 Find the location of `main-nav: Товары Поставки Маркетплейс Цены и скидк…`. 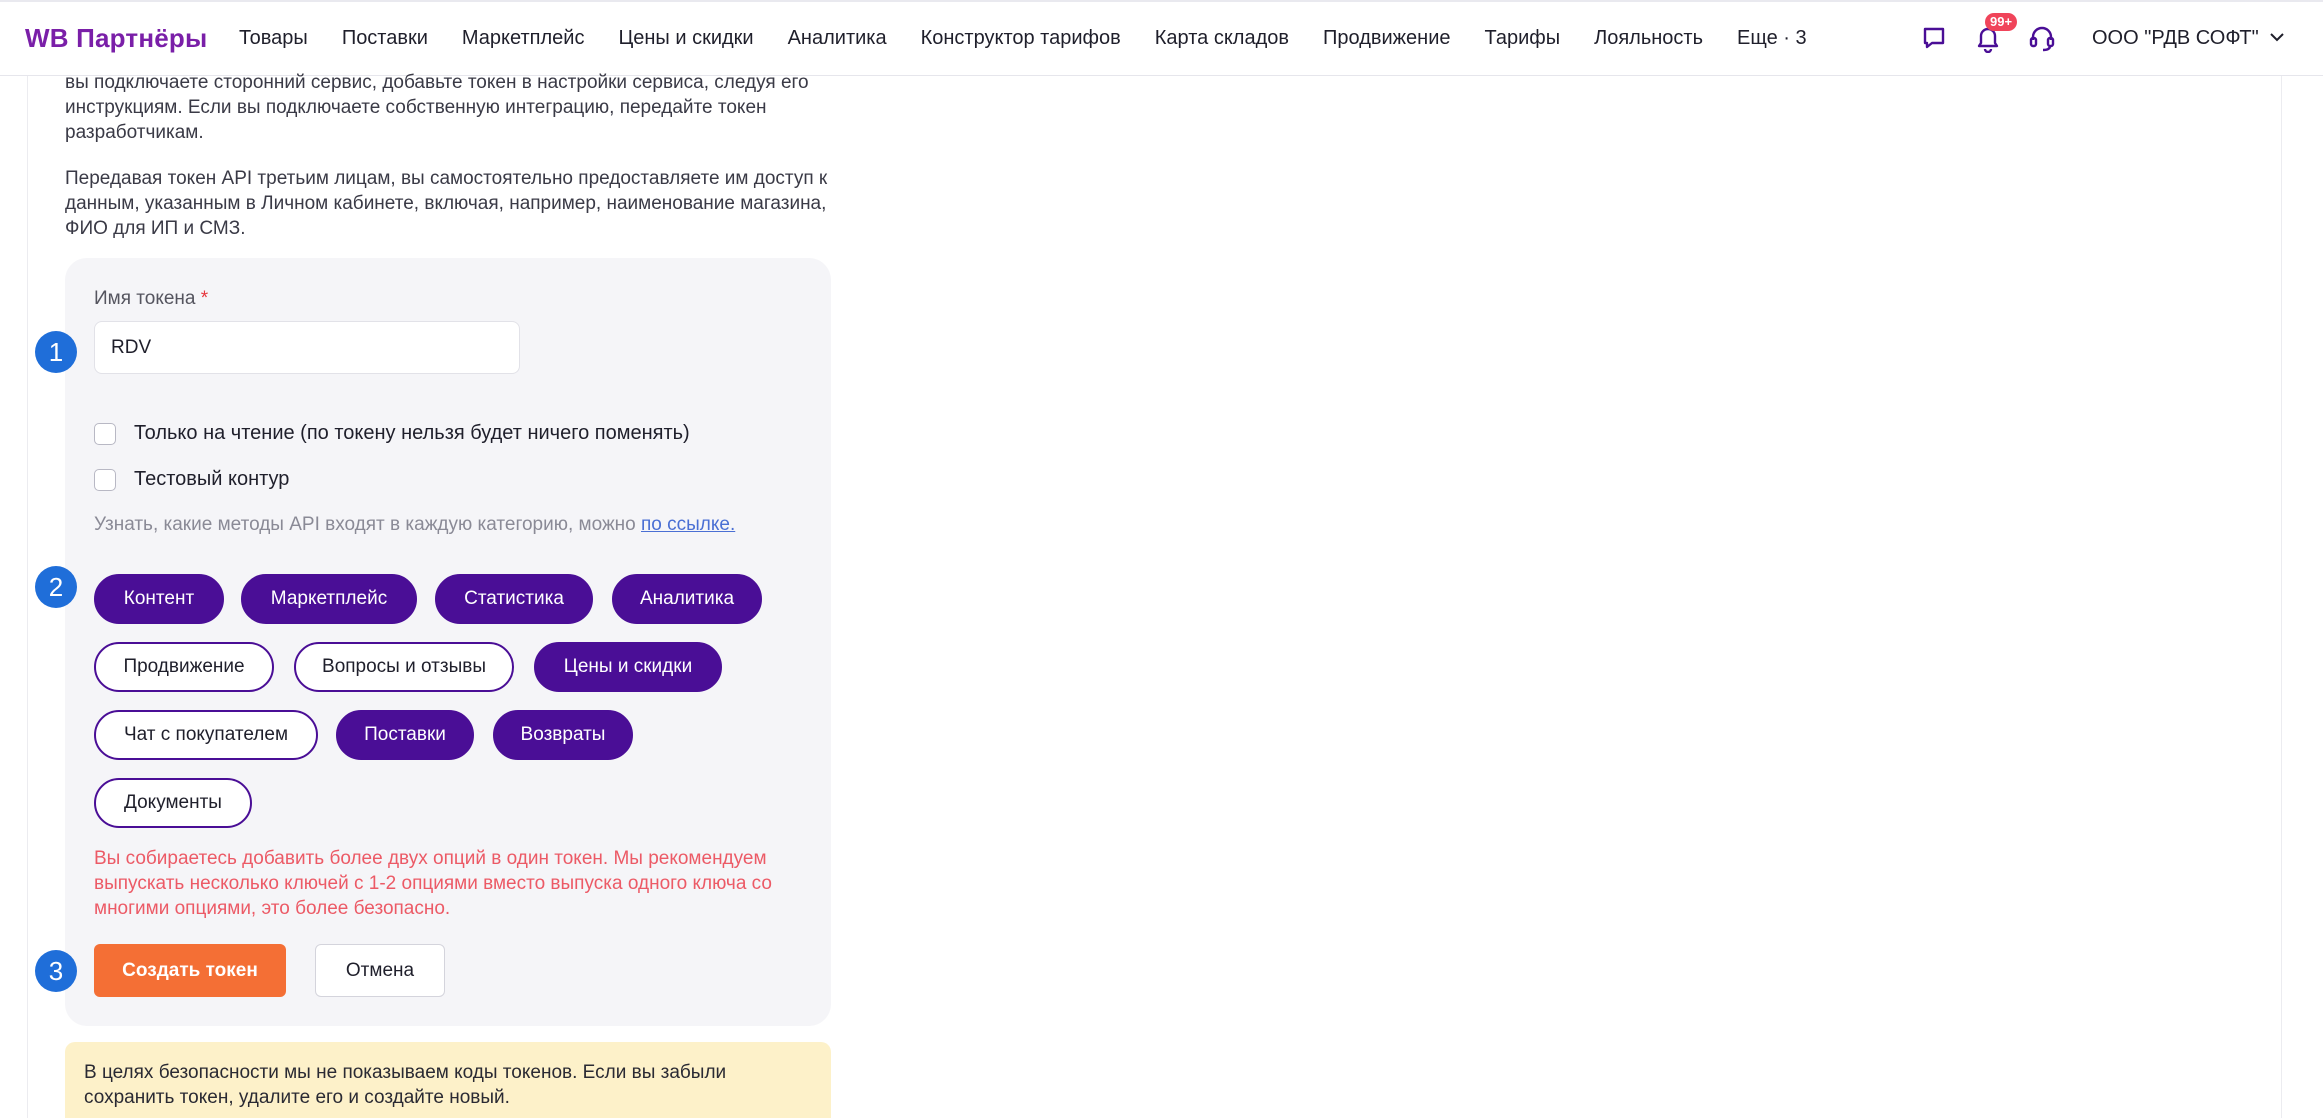

main-nav: Товары Поставки Маркетплейс Цены и скидк… is located at coordinates (1023, 38).